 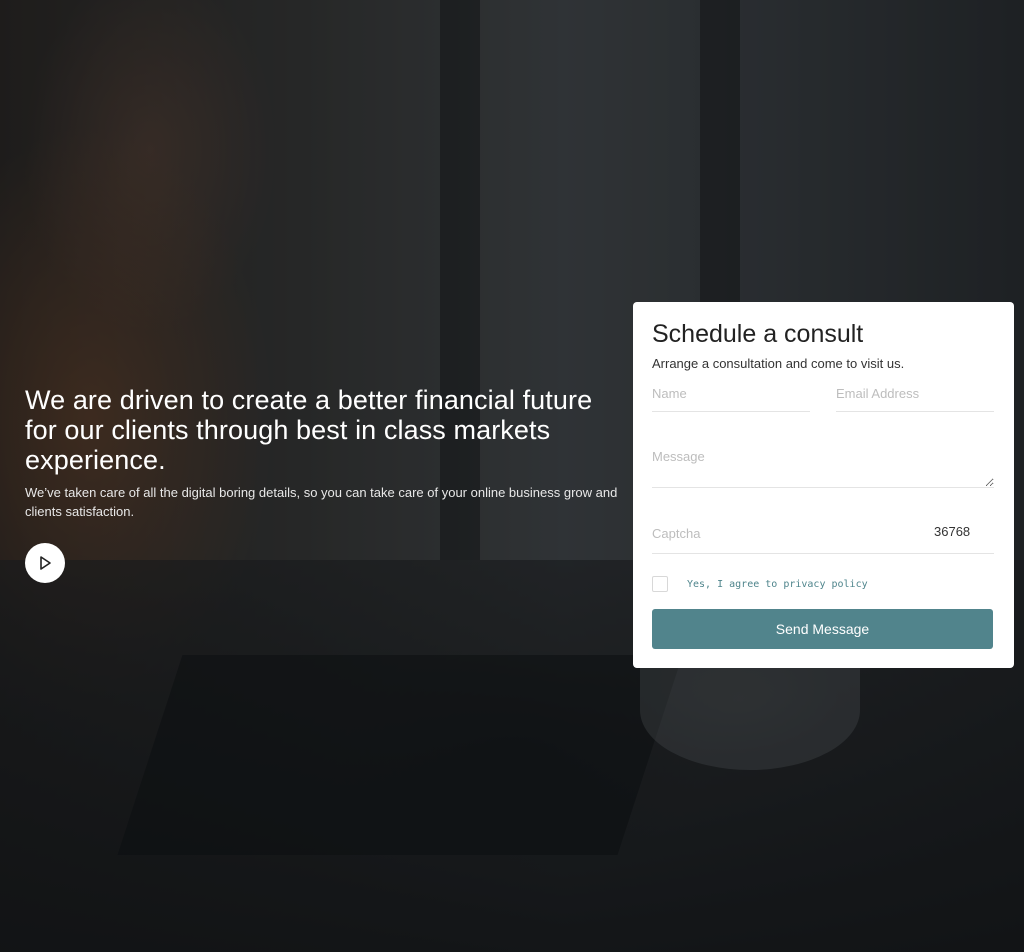 What do you see at coordinates (915, 394) in the screenshot?
I see `email-input` at bounding box center [915, 394].